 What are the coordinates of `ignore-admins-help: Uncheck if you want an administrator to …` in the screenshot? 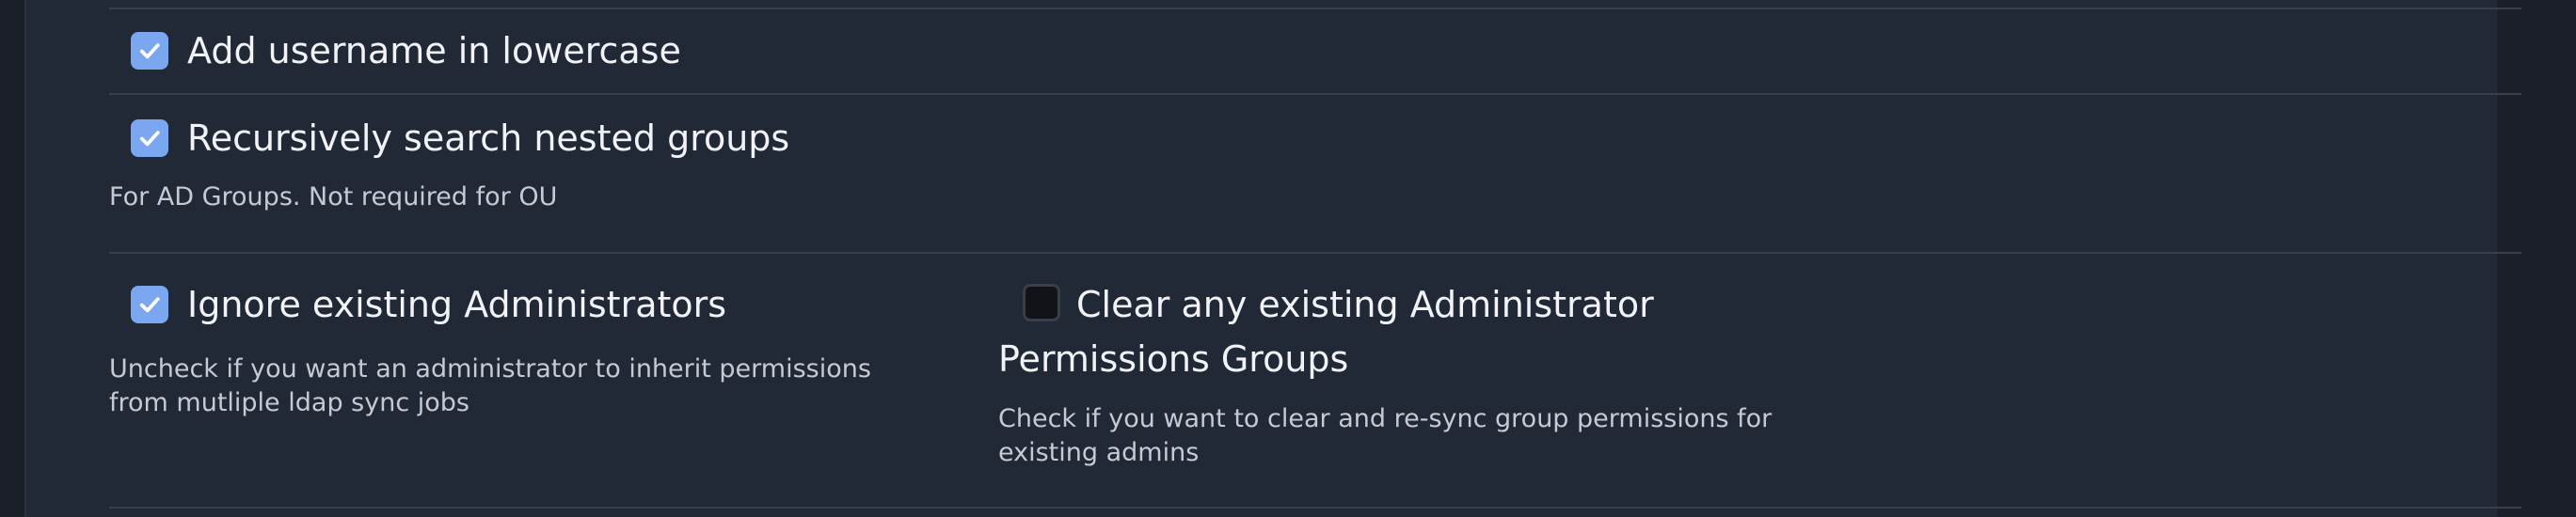 It's located at (490, 385).